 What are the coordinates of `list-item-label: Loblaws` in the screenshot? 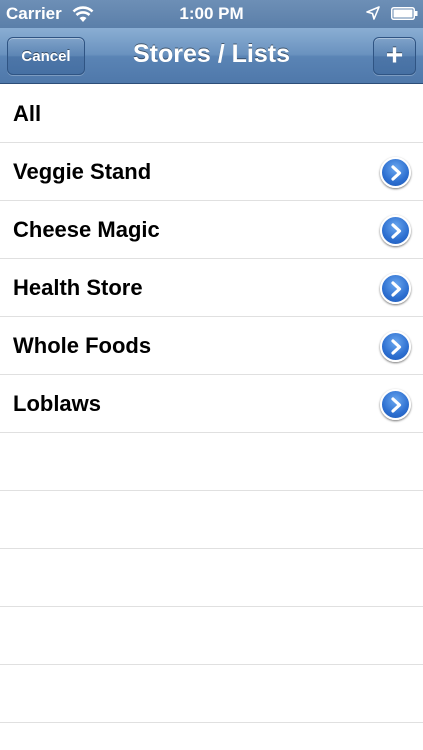 It's located at (57, 403).